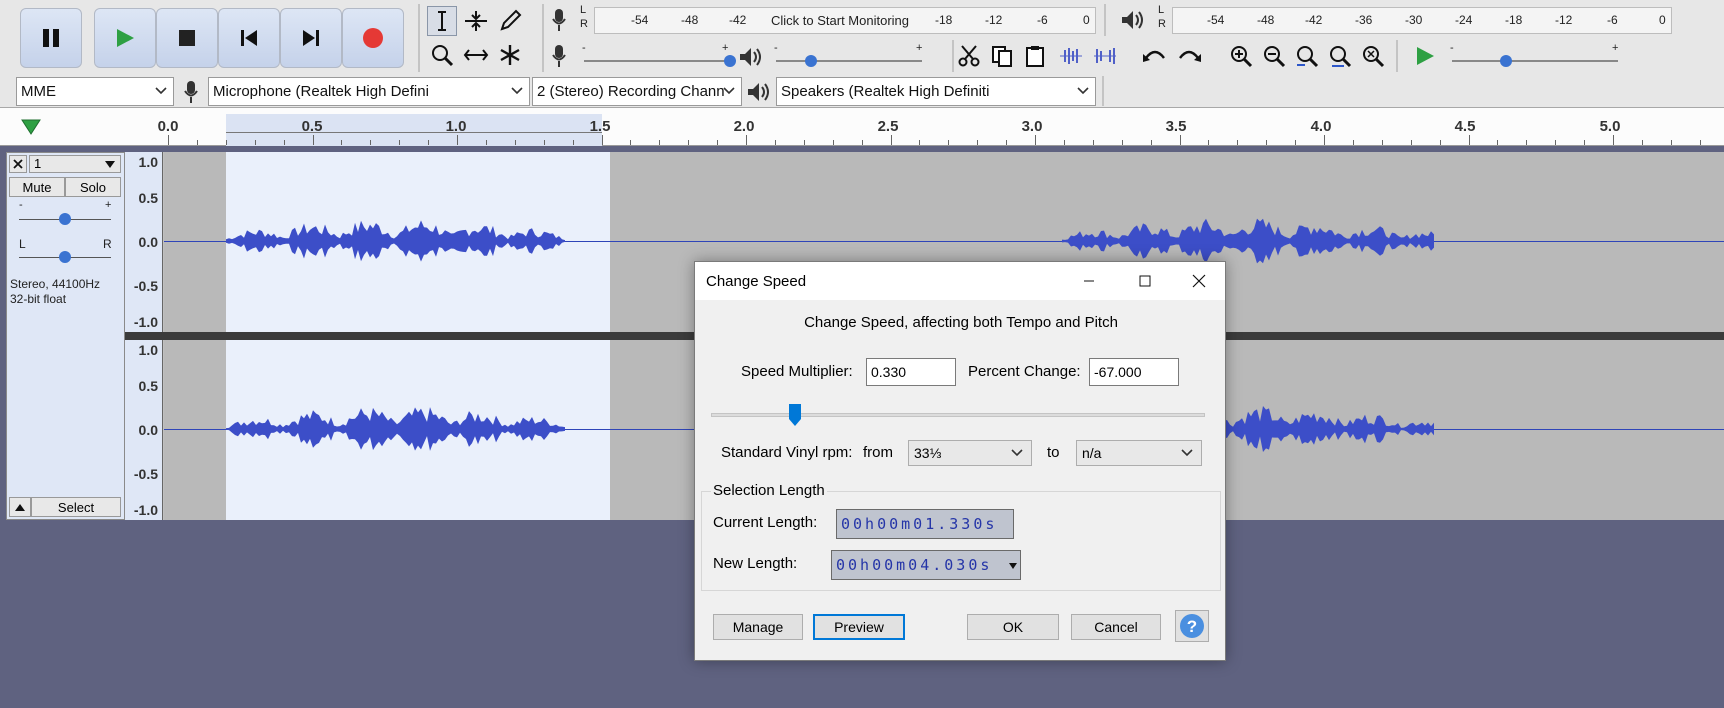 Image resolution: width=1724 pixels, height=708 pixels. Describe the element at coordinates (1373, 56) in the screenshot. I see `zoom-toggle-button` at that location.